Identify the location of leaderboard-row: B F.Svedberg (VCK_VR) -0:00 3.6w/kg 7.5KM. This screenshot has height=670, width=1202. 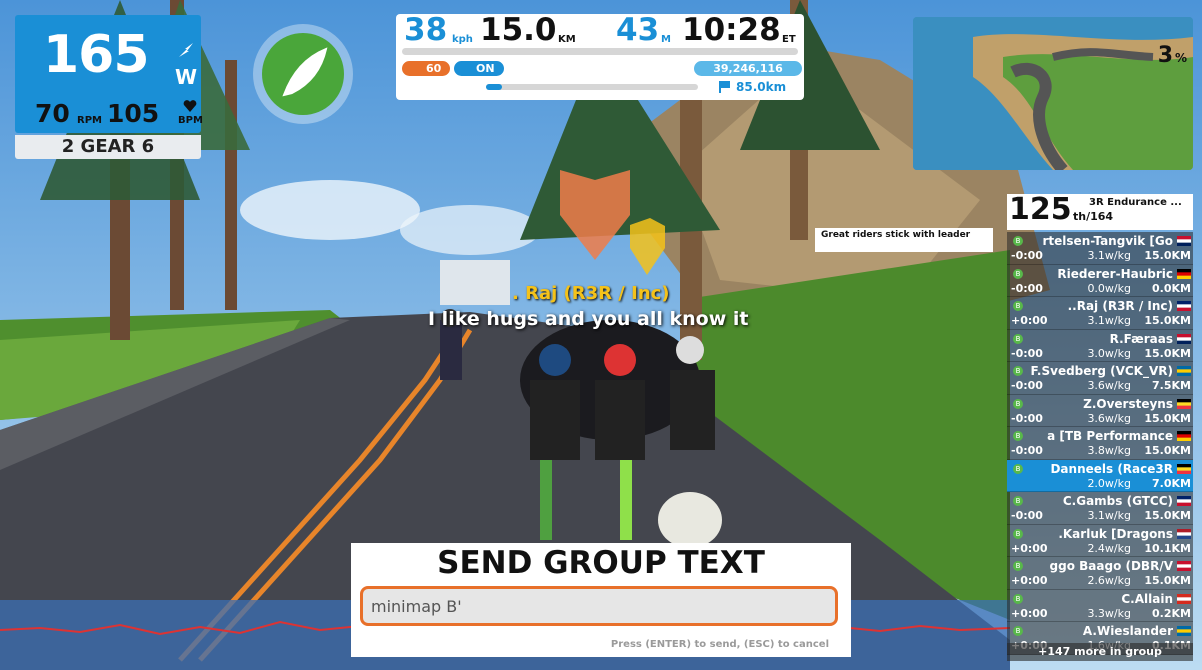
(1100, 378).